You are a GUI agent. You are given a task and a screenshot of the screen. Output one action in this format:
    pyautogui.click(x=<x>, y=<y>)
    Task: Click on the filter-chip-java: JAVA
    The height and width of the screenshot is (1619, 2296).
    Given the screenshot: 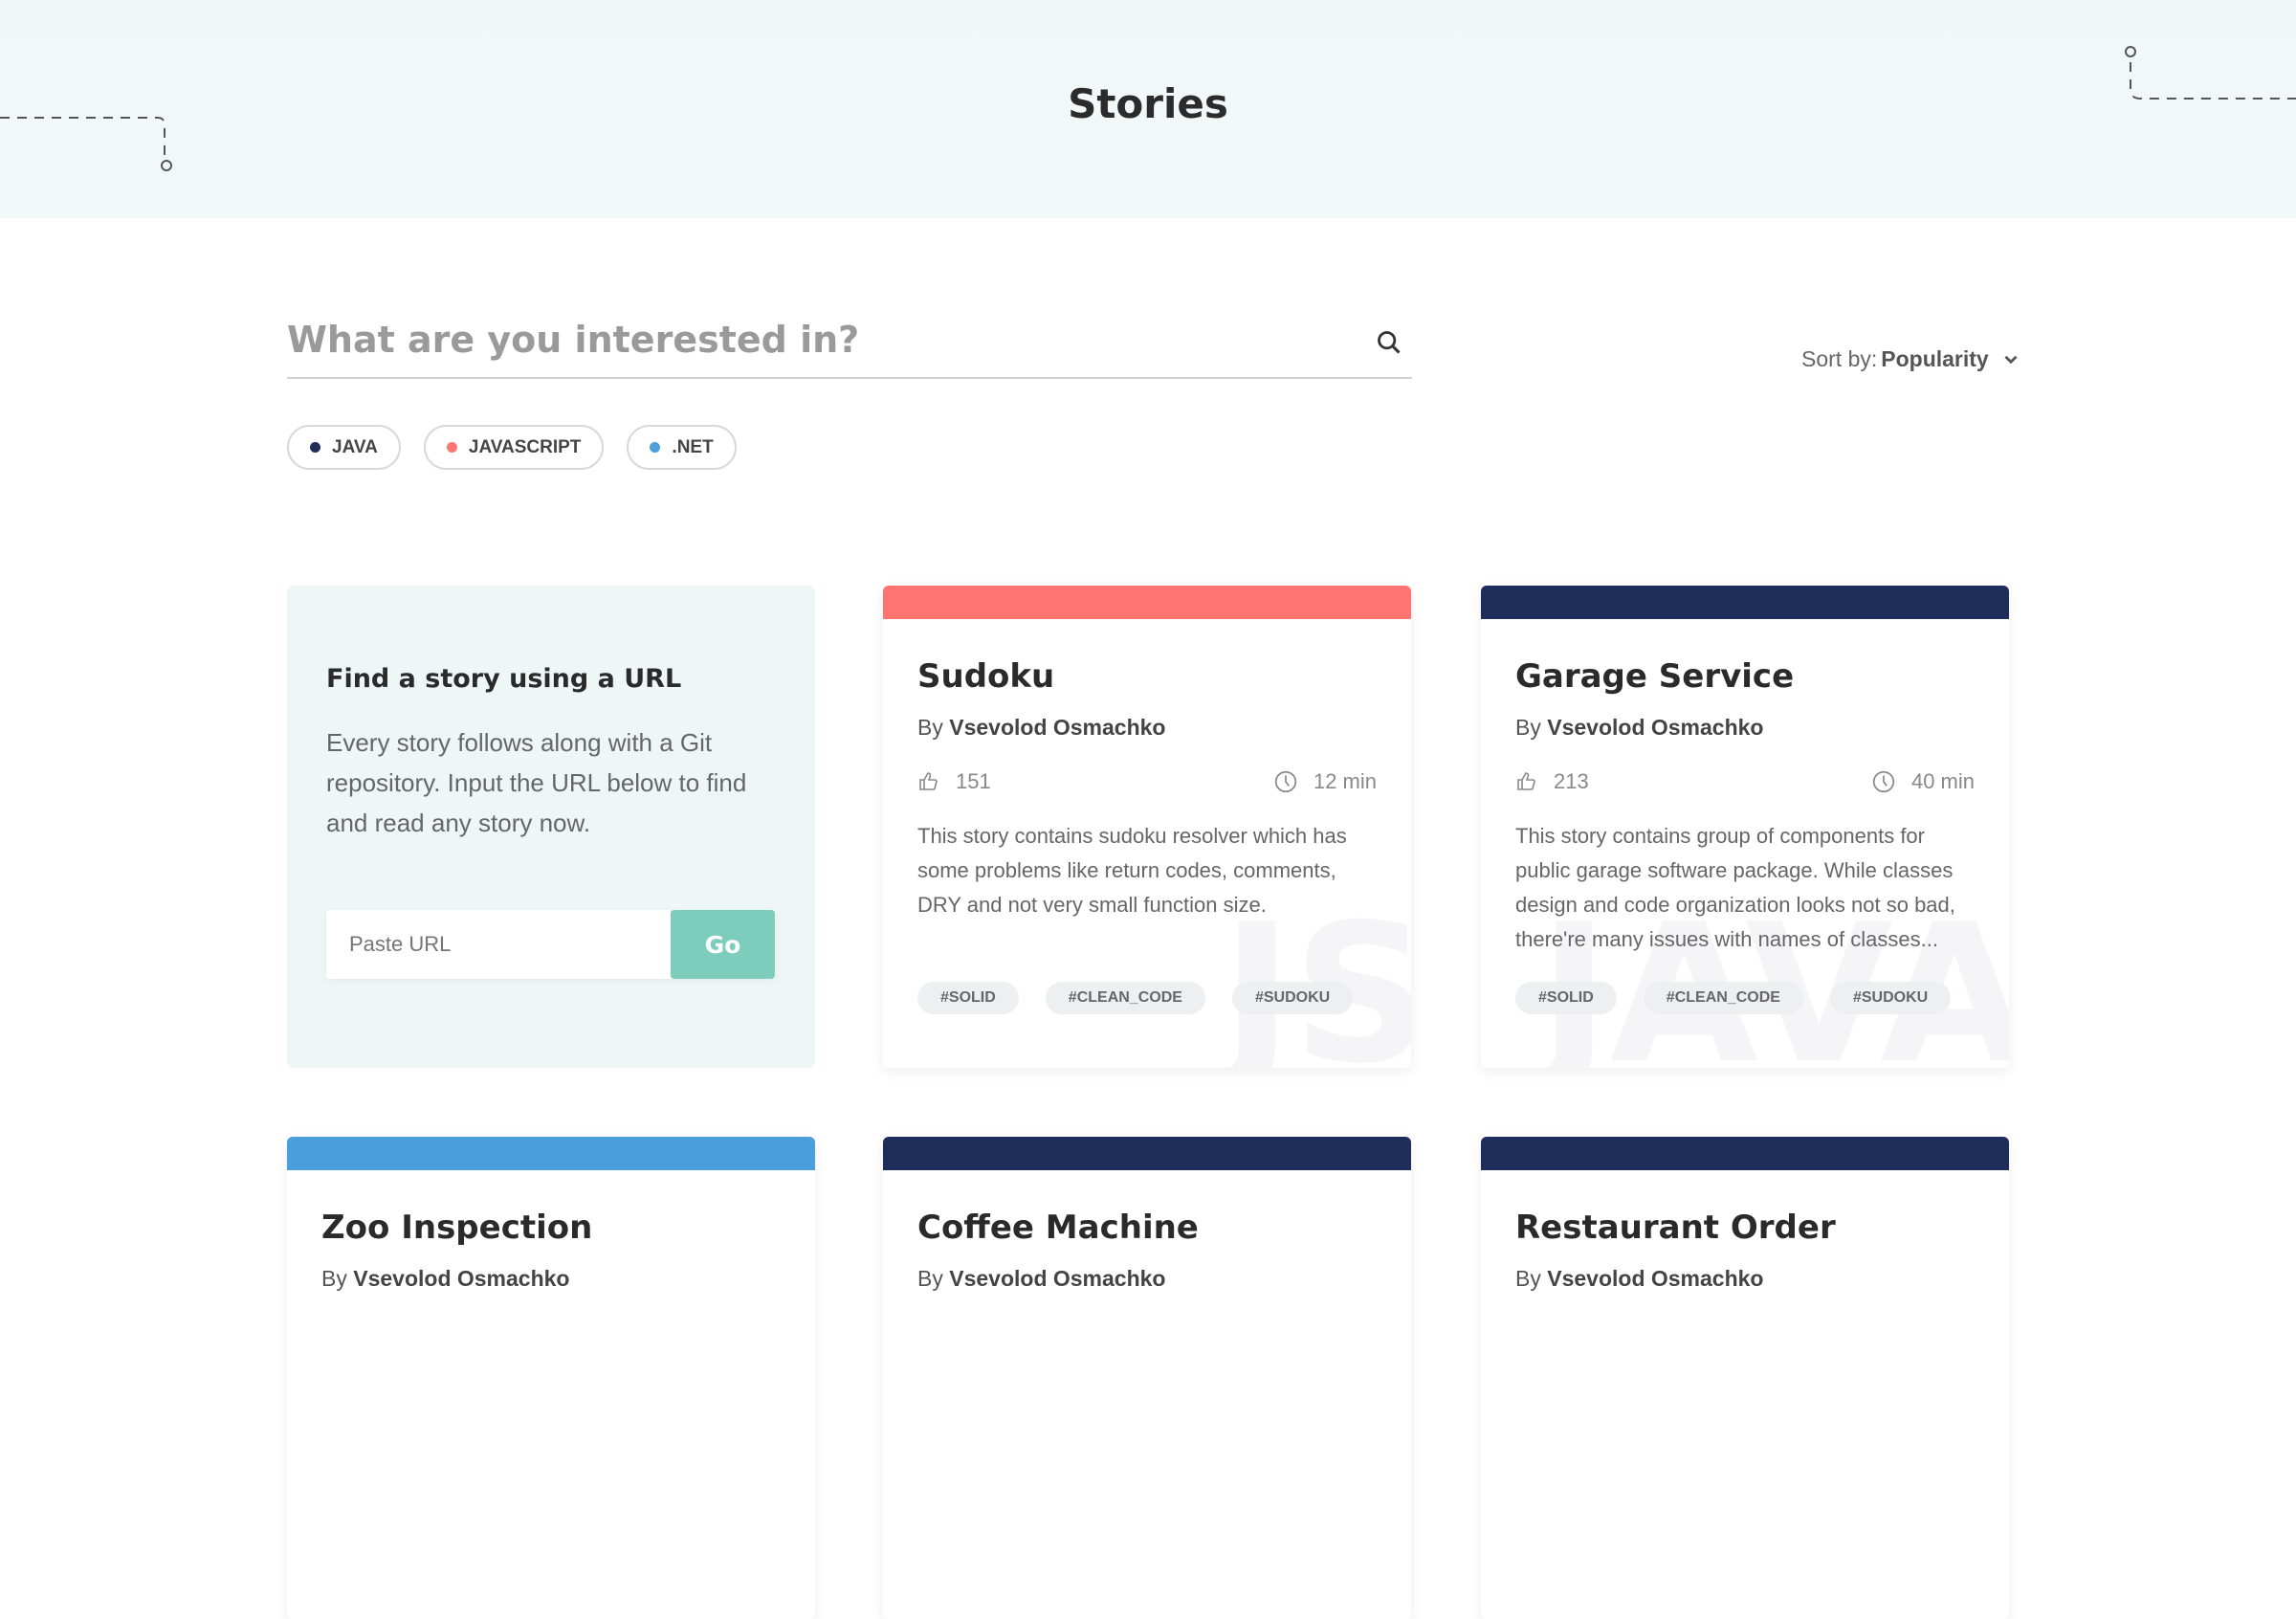 What is the action you would take?
    pyautogui.click(x=344, y=447)
    